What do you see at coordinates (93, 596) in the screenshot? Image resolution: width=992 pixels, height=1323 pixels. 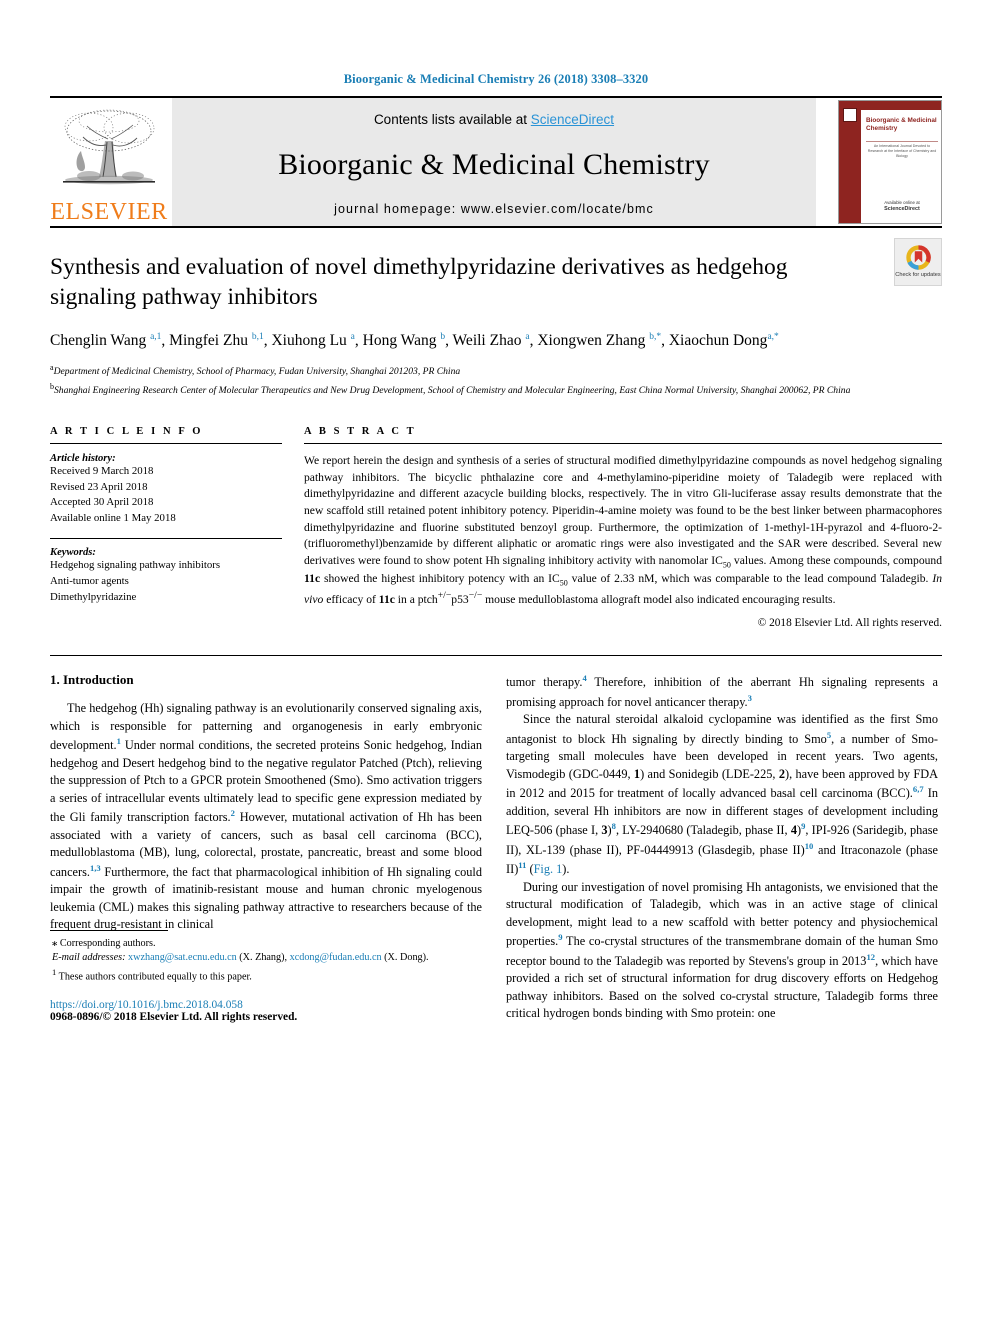 I see `keyword-3: Dimethylpyridazine` at bounding box center [93, 596].